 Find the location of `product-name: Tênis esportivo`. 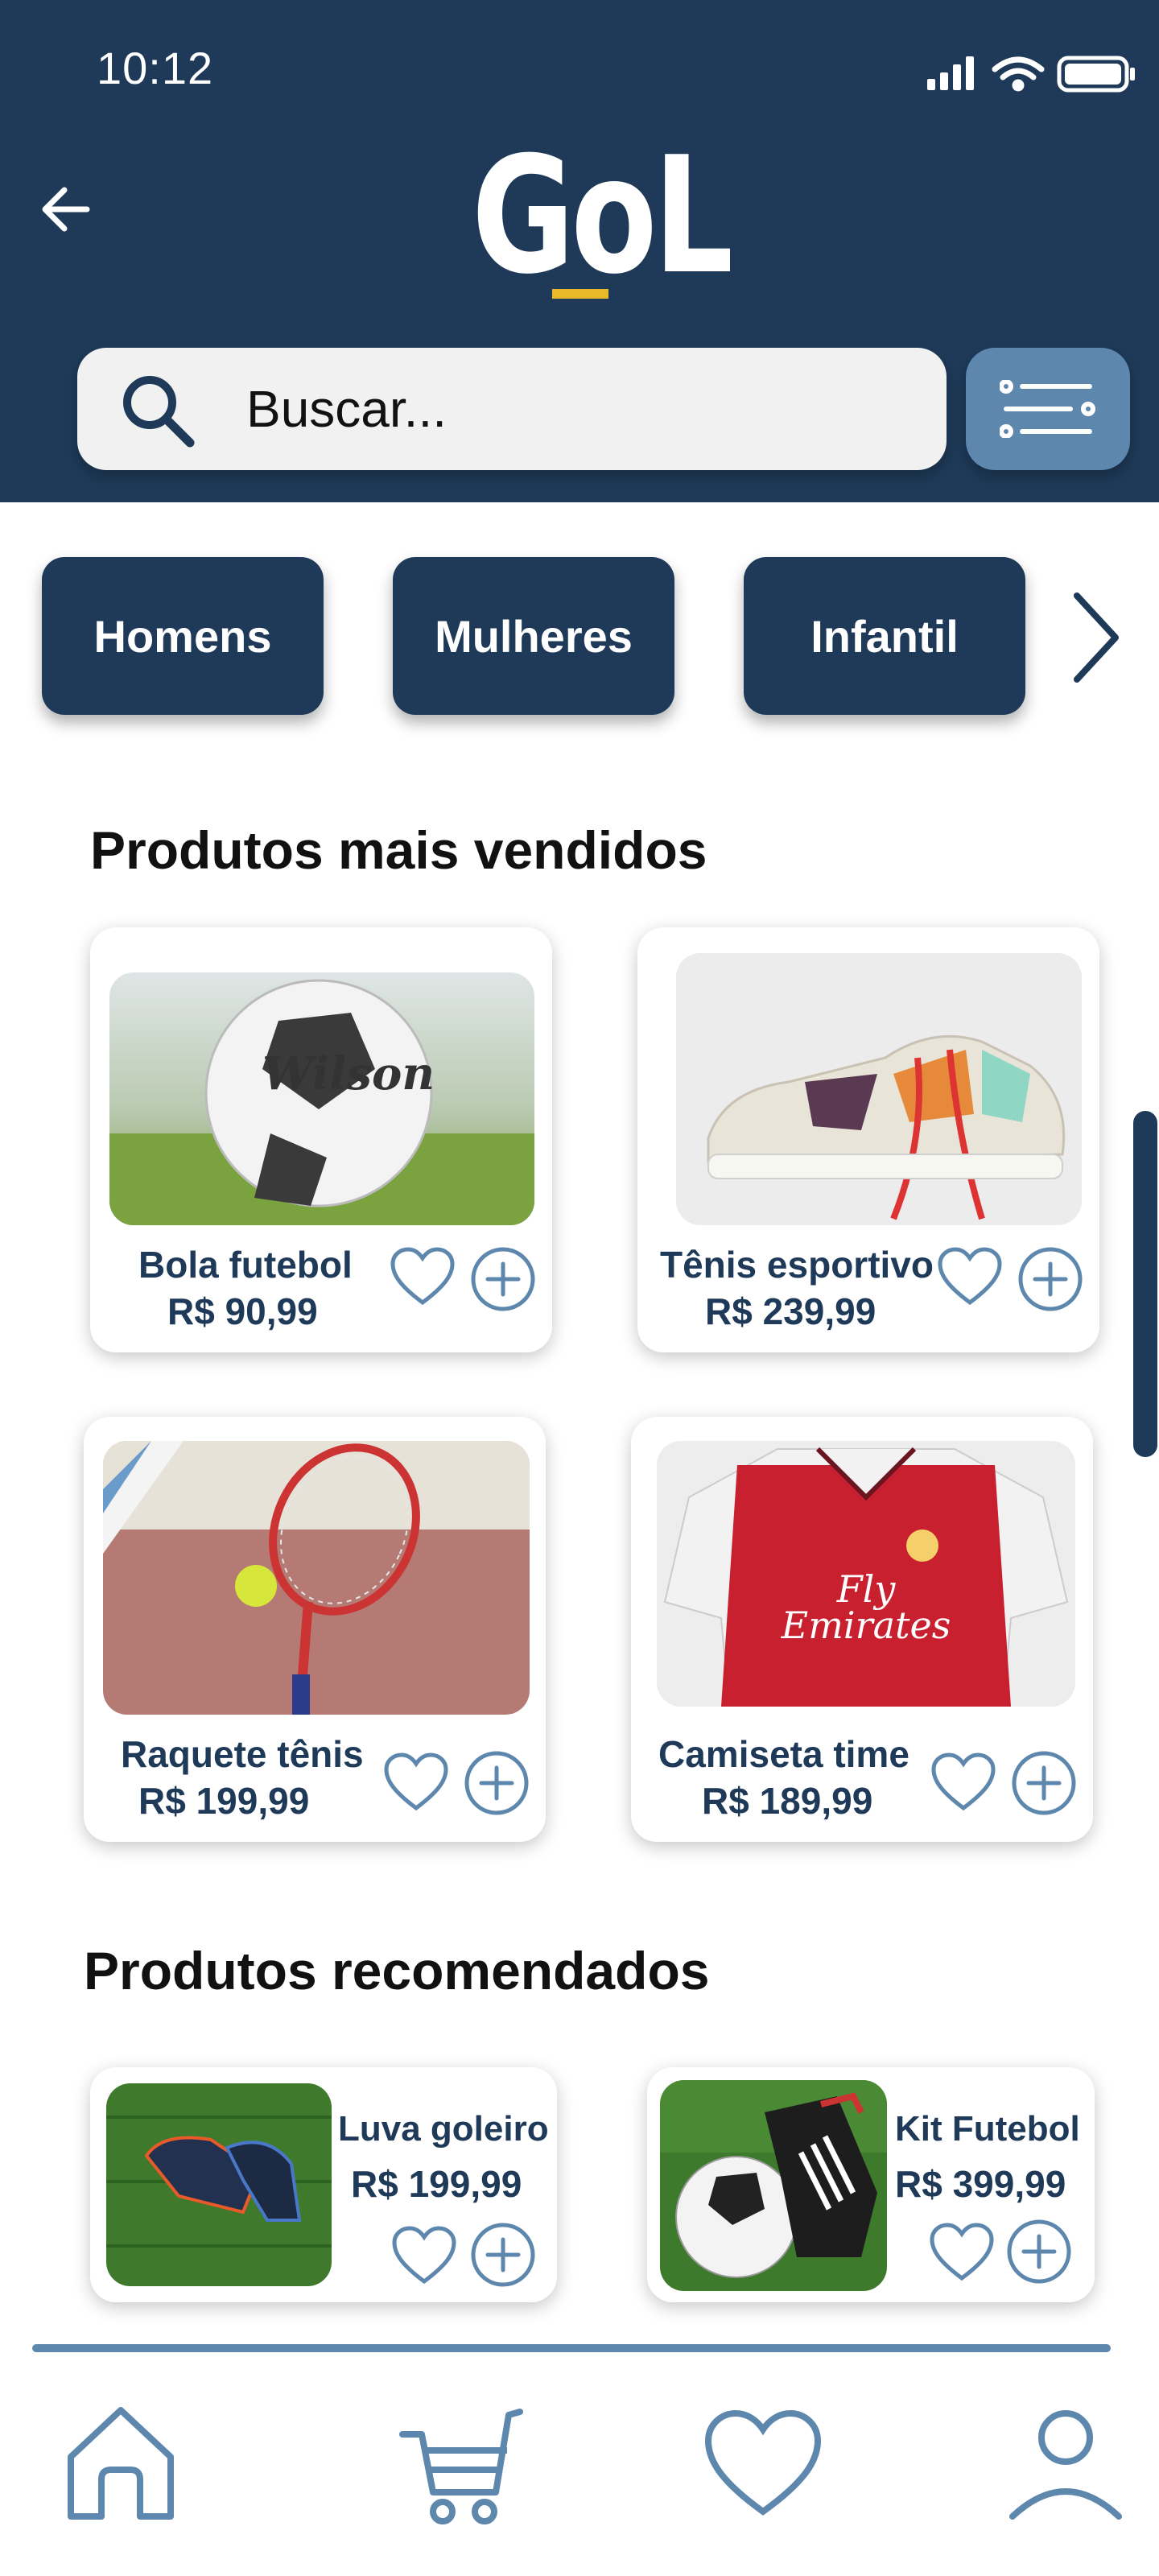

product-name: Tênis esportivo is located at coordinates (797, 1265).